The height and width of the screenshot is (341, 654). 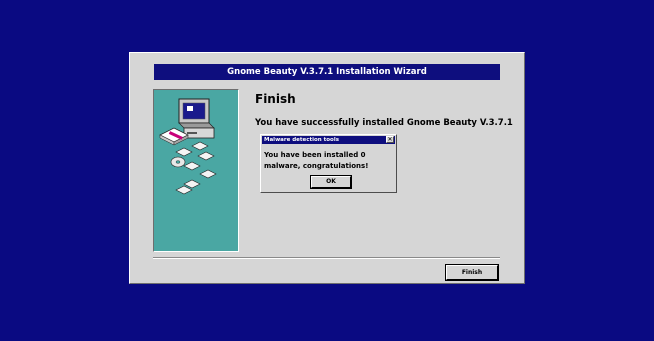 What do you see at coordinates (331, 182) in the screenshot?
I see `ok-button: OK` at bounding box center [331, 182].